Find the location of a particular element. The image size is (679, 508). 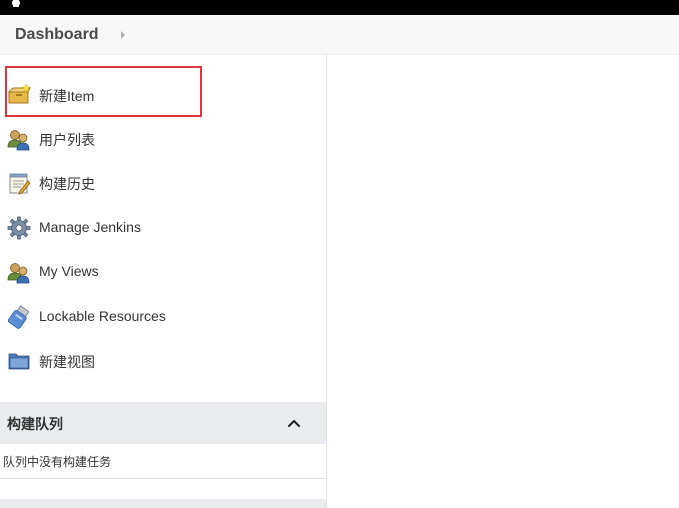

task-lockable-resources: Lockable Resources is located at coordinates (163, 316).